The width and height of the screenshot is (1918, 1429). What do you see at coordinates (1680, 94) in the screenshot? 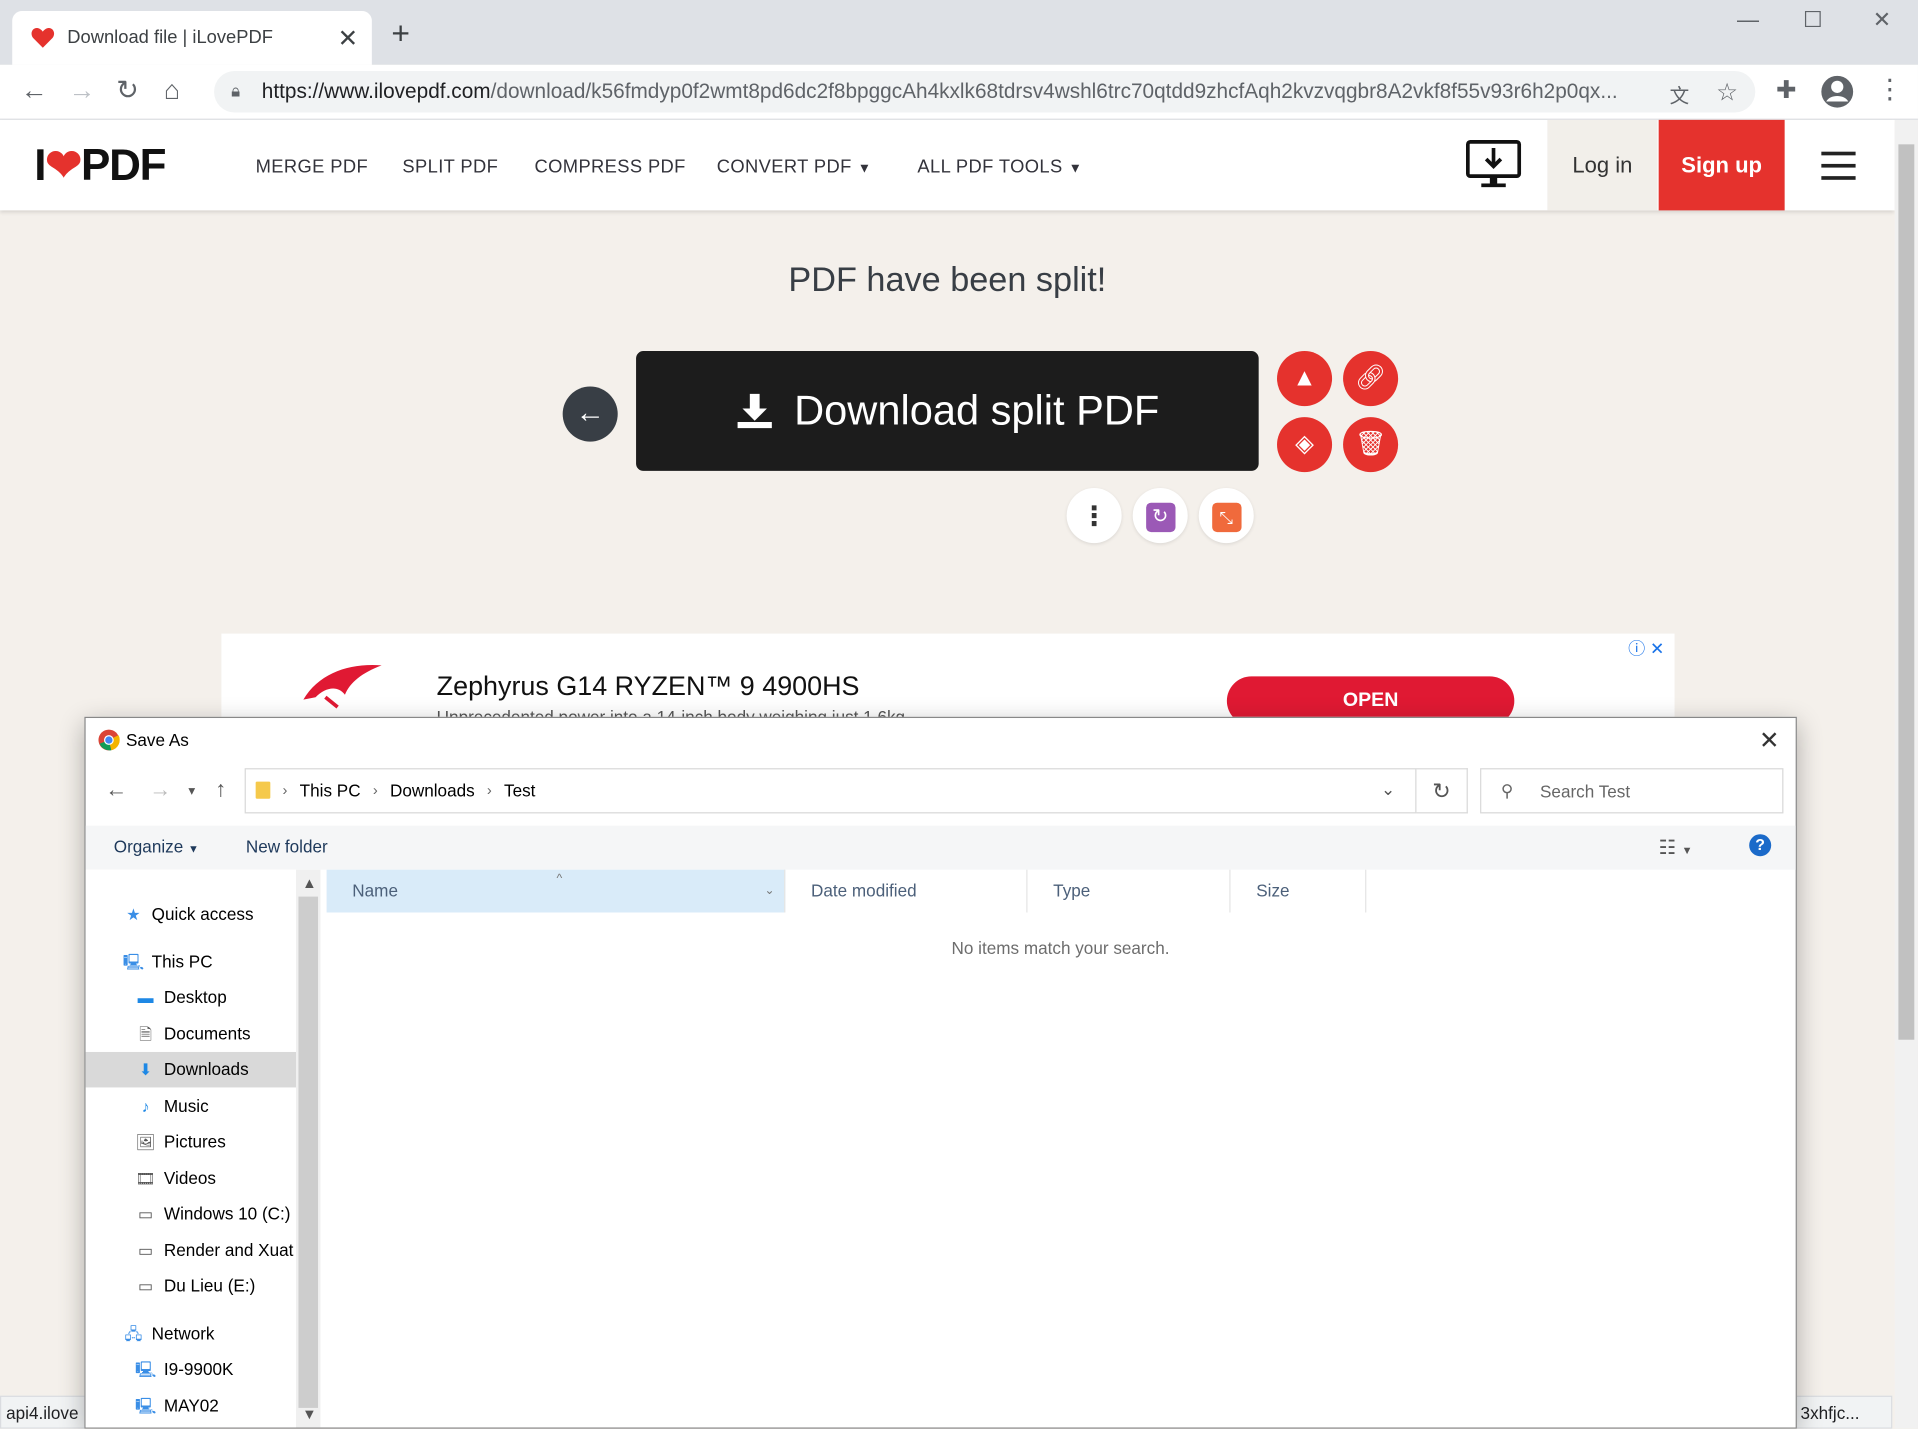
I see `translate-icon: 文` at bounding box center [1680, 94].